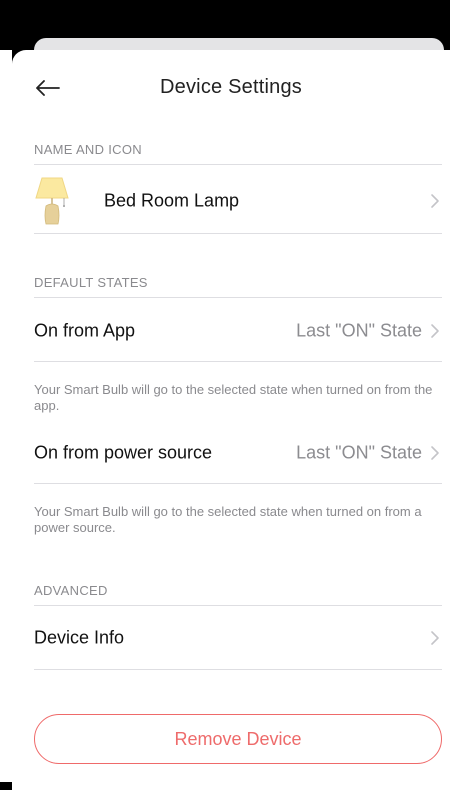 Image resolution: width=450 pixels, height=790 pixels. Describe the element at coordinates (123, 452) in the screenshot. I see `on-from-power-label: On from power source` at that location.